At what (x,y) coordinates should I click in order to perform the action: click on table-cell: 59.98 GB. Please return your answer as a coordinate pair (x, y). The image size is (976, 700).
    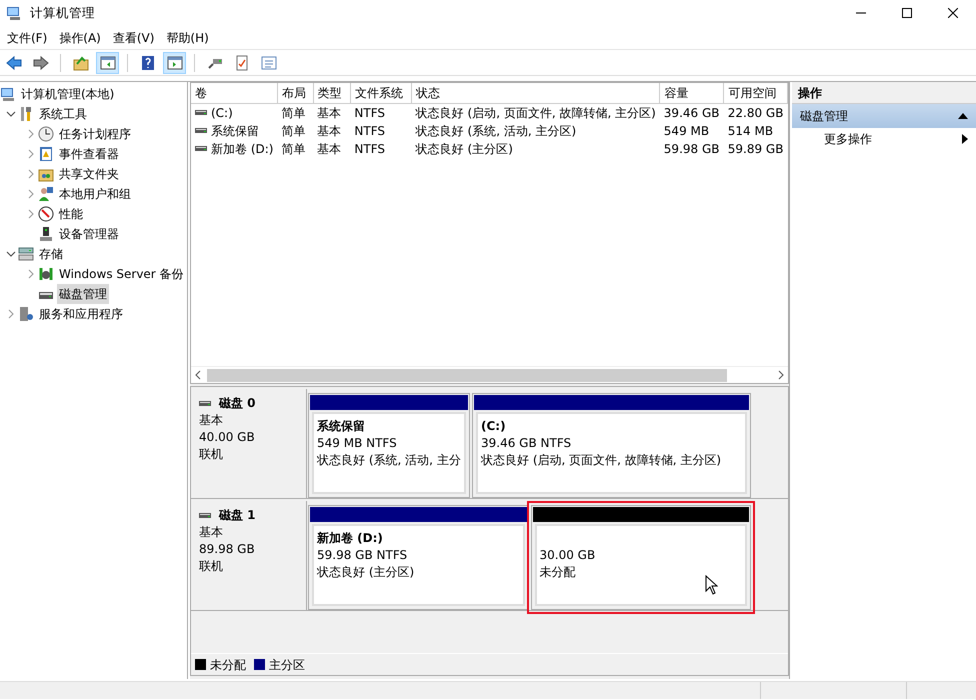
    Looking at the image, I should click on (692, 149).